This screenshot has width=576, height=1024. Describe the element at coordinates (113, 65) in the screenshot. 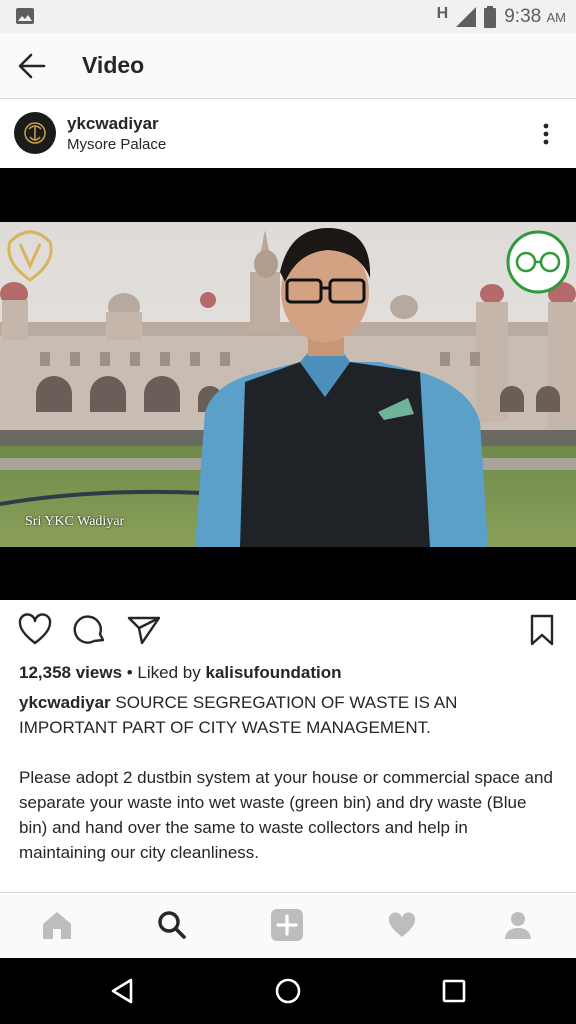

I see `page-title: Video` at that location.